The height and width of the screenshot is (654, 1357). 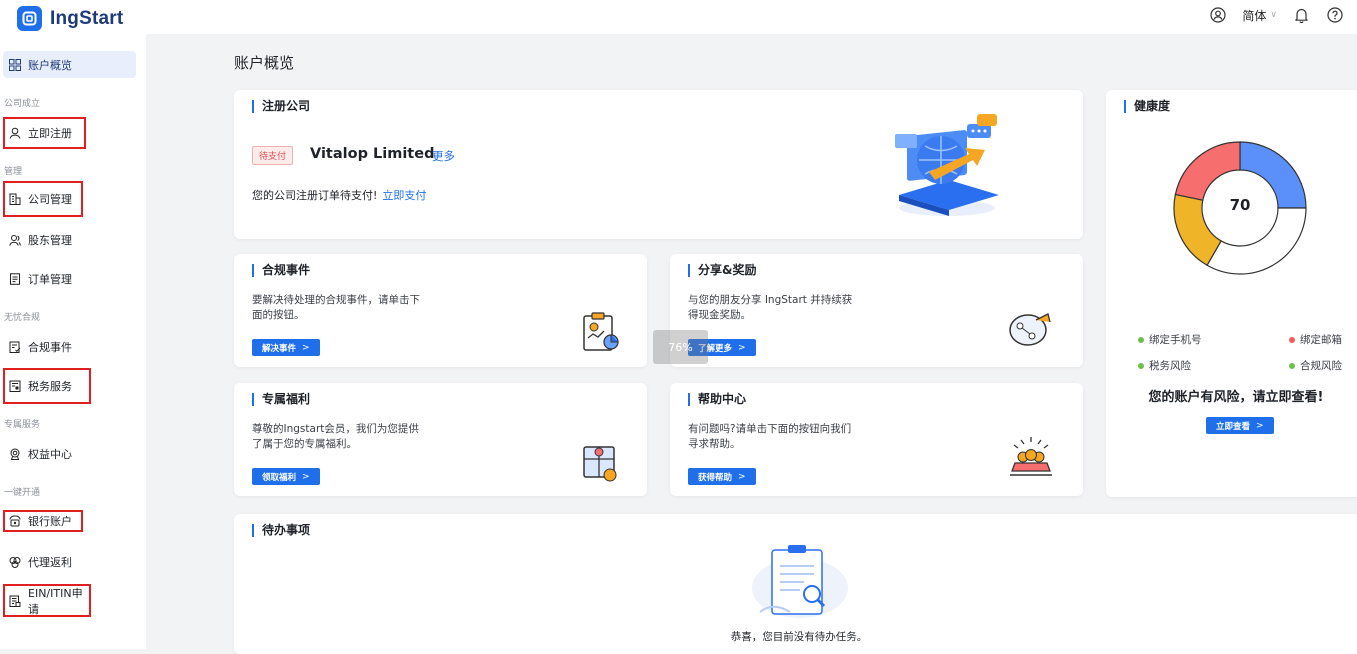 I want to click on claim-benefits-button: 领取福利 >, so click(x=286, y=476).